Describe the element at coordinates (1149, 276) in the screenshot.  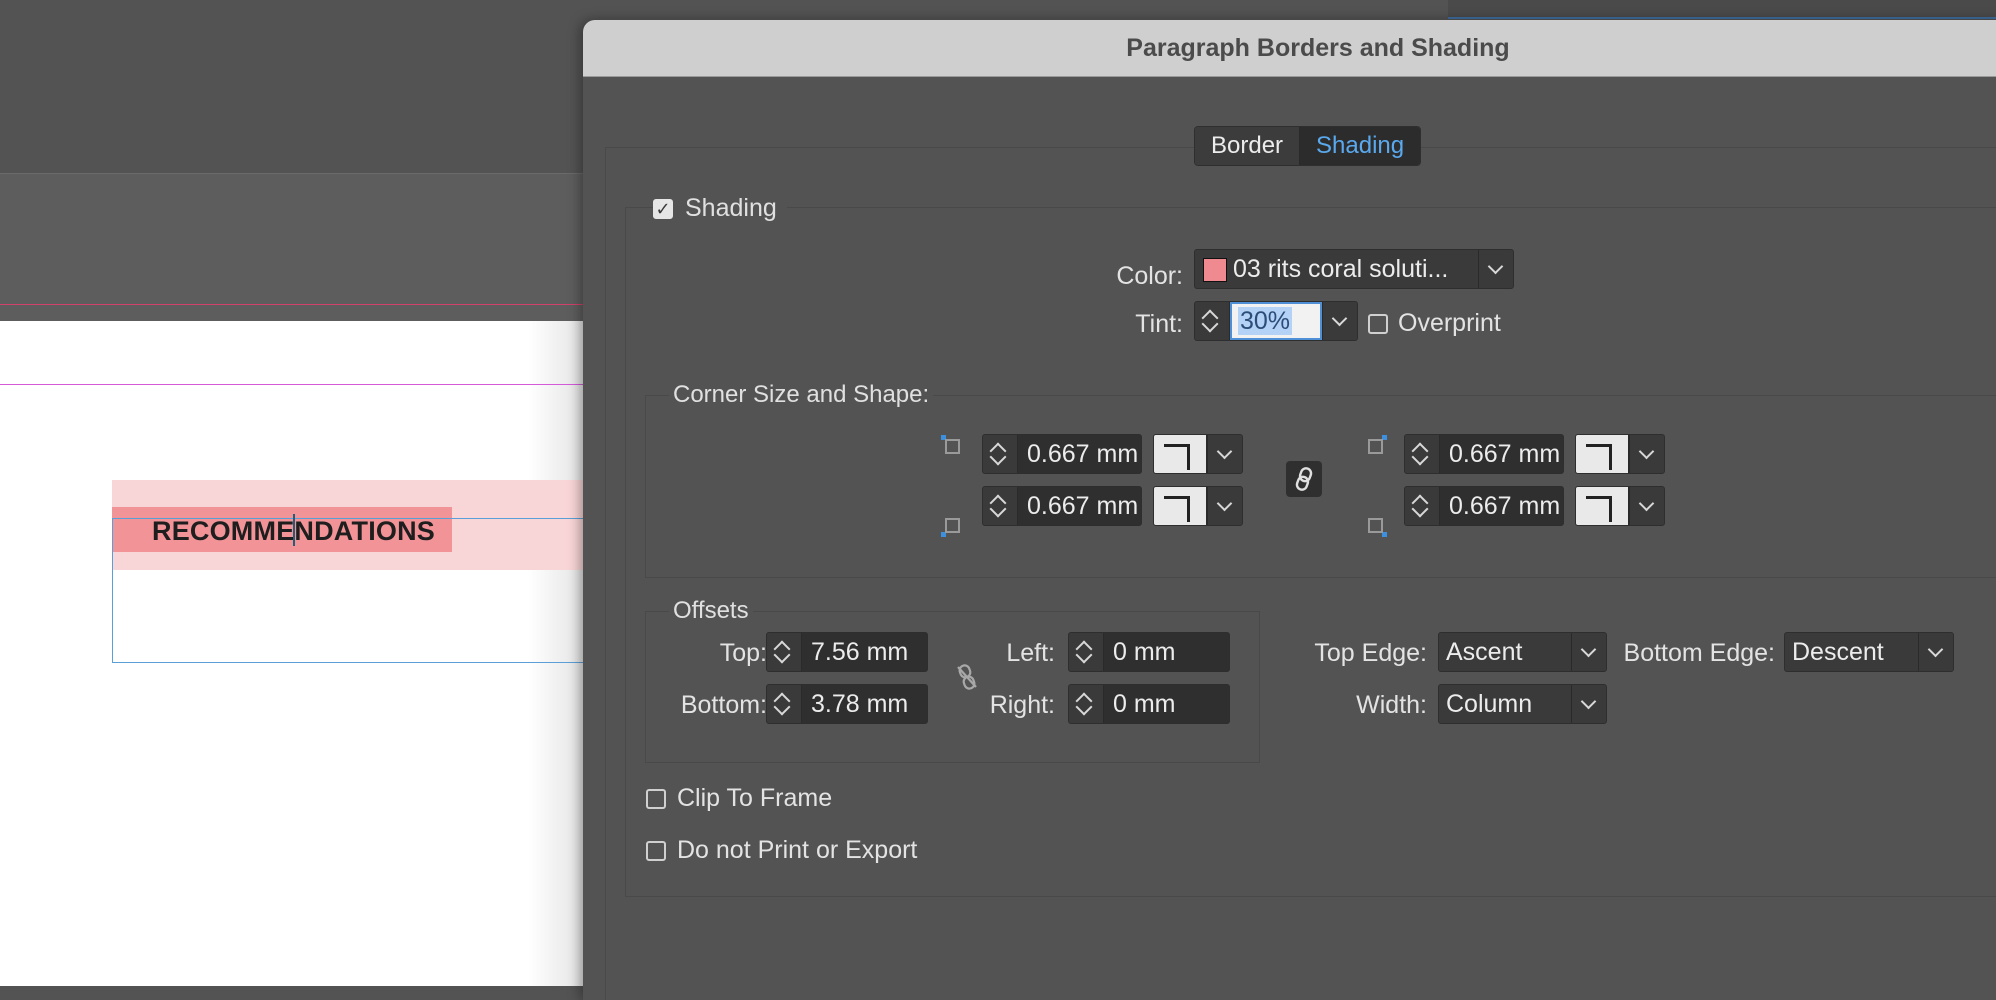
I see `color-label: Color:` at that location.